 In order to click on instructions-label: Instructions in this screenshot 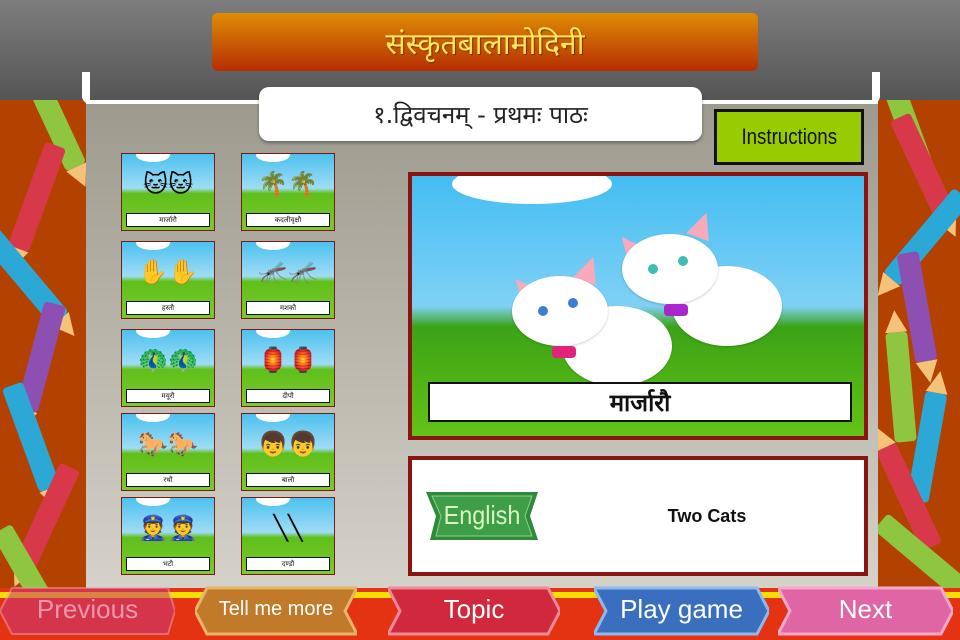, I will do `click(789, 136)`.